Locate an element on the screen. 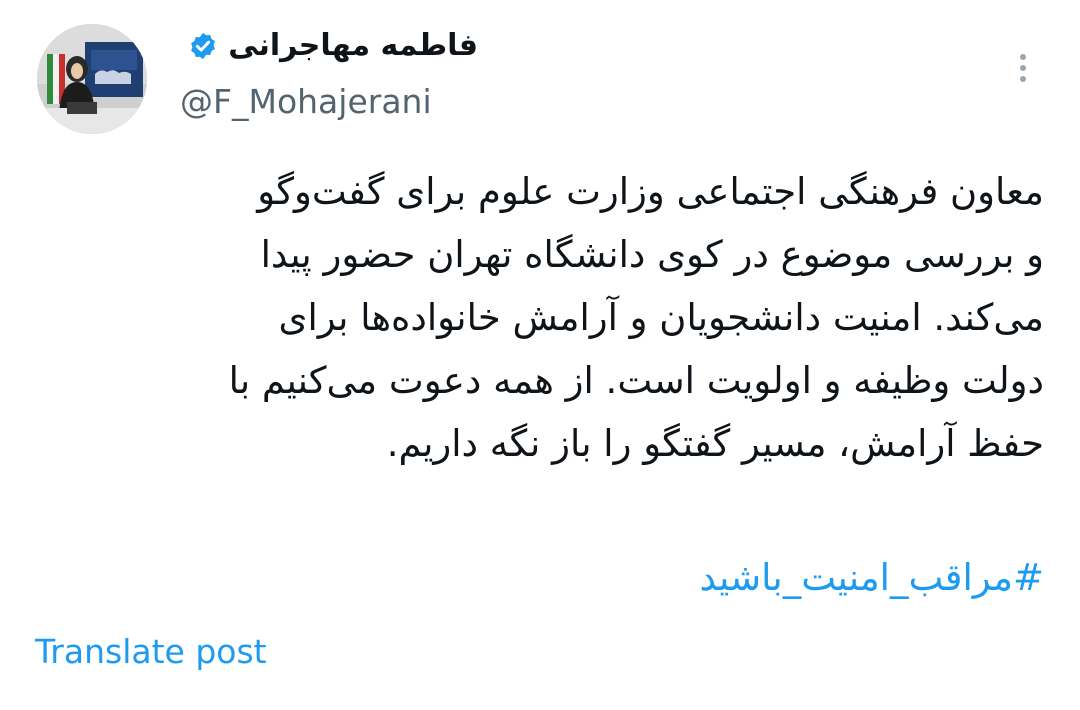 The height and width of the screenshot is (710, 1080). author-name-row: فاطمه مهاجرانی is located at coordinates (333, 45).